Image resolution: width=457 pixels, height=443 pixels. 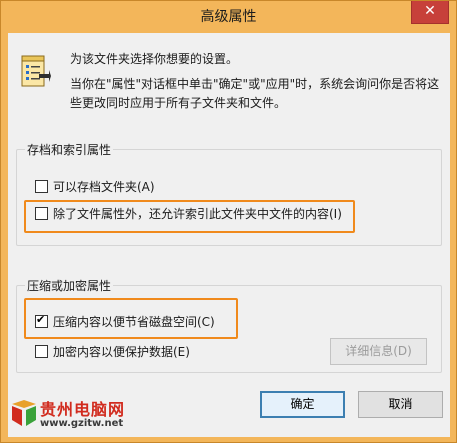 I want to click on watermark-url: www.gzitw.net, so click(x=82, y=423).